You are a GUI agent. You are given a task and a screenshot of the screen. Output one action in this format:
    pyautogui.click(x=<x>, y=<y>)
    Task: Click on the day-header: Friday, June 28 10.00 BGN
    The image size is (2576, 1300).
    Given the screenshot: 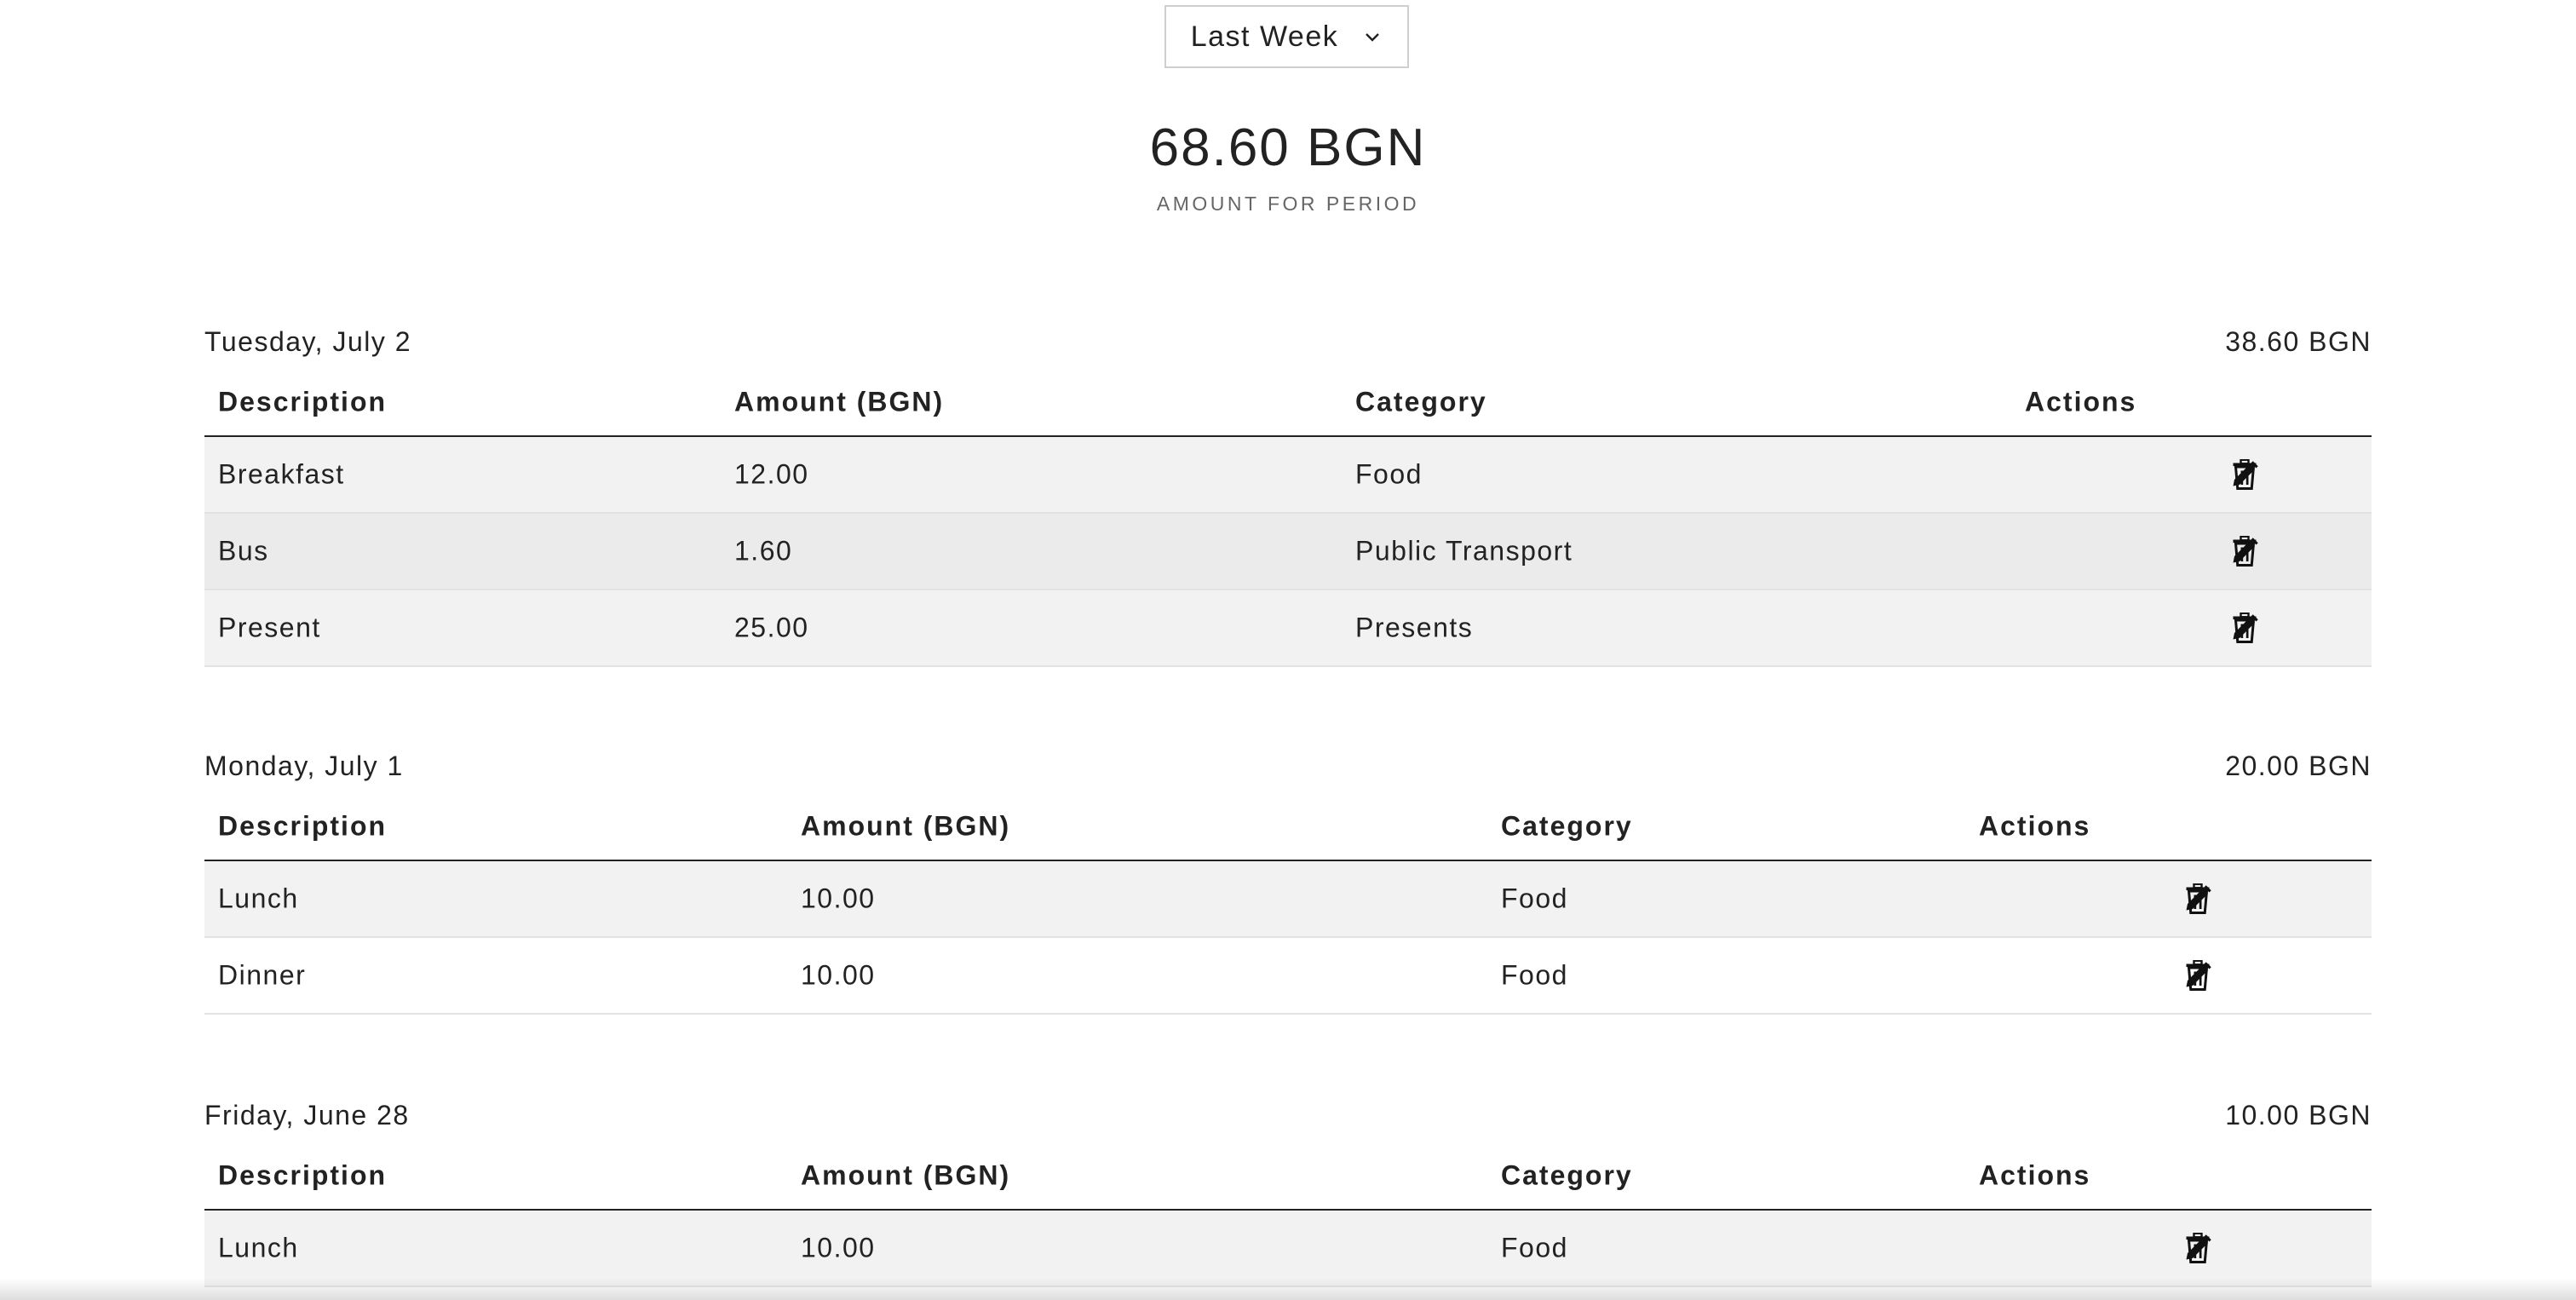 What is the action you would take?
    pyautogui.click(x=1288, y=1121)
    